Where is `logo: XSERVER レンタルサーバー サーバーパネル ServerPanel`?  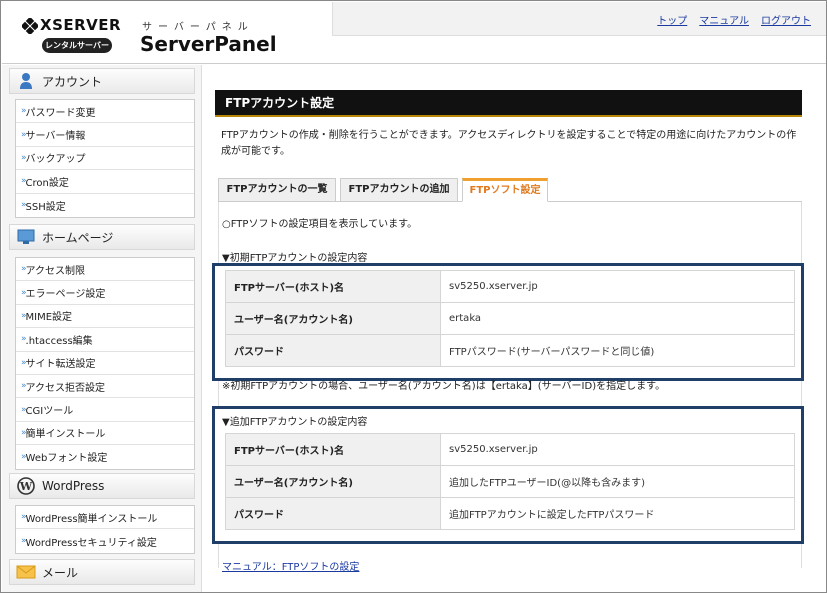 logo: XSERVER レンタルサーバー サーバーパネル ServerPanel is located at coordinates (167, 33).